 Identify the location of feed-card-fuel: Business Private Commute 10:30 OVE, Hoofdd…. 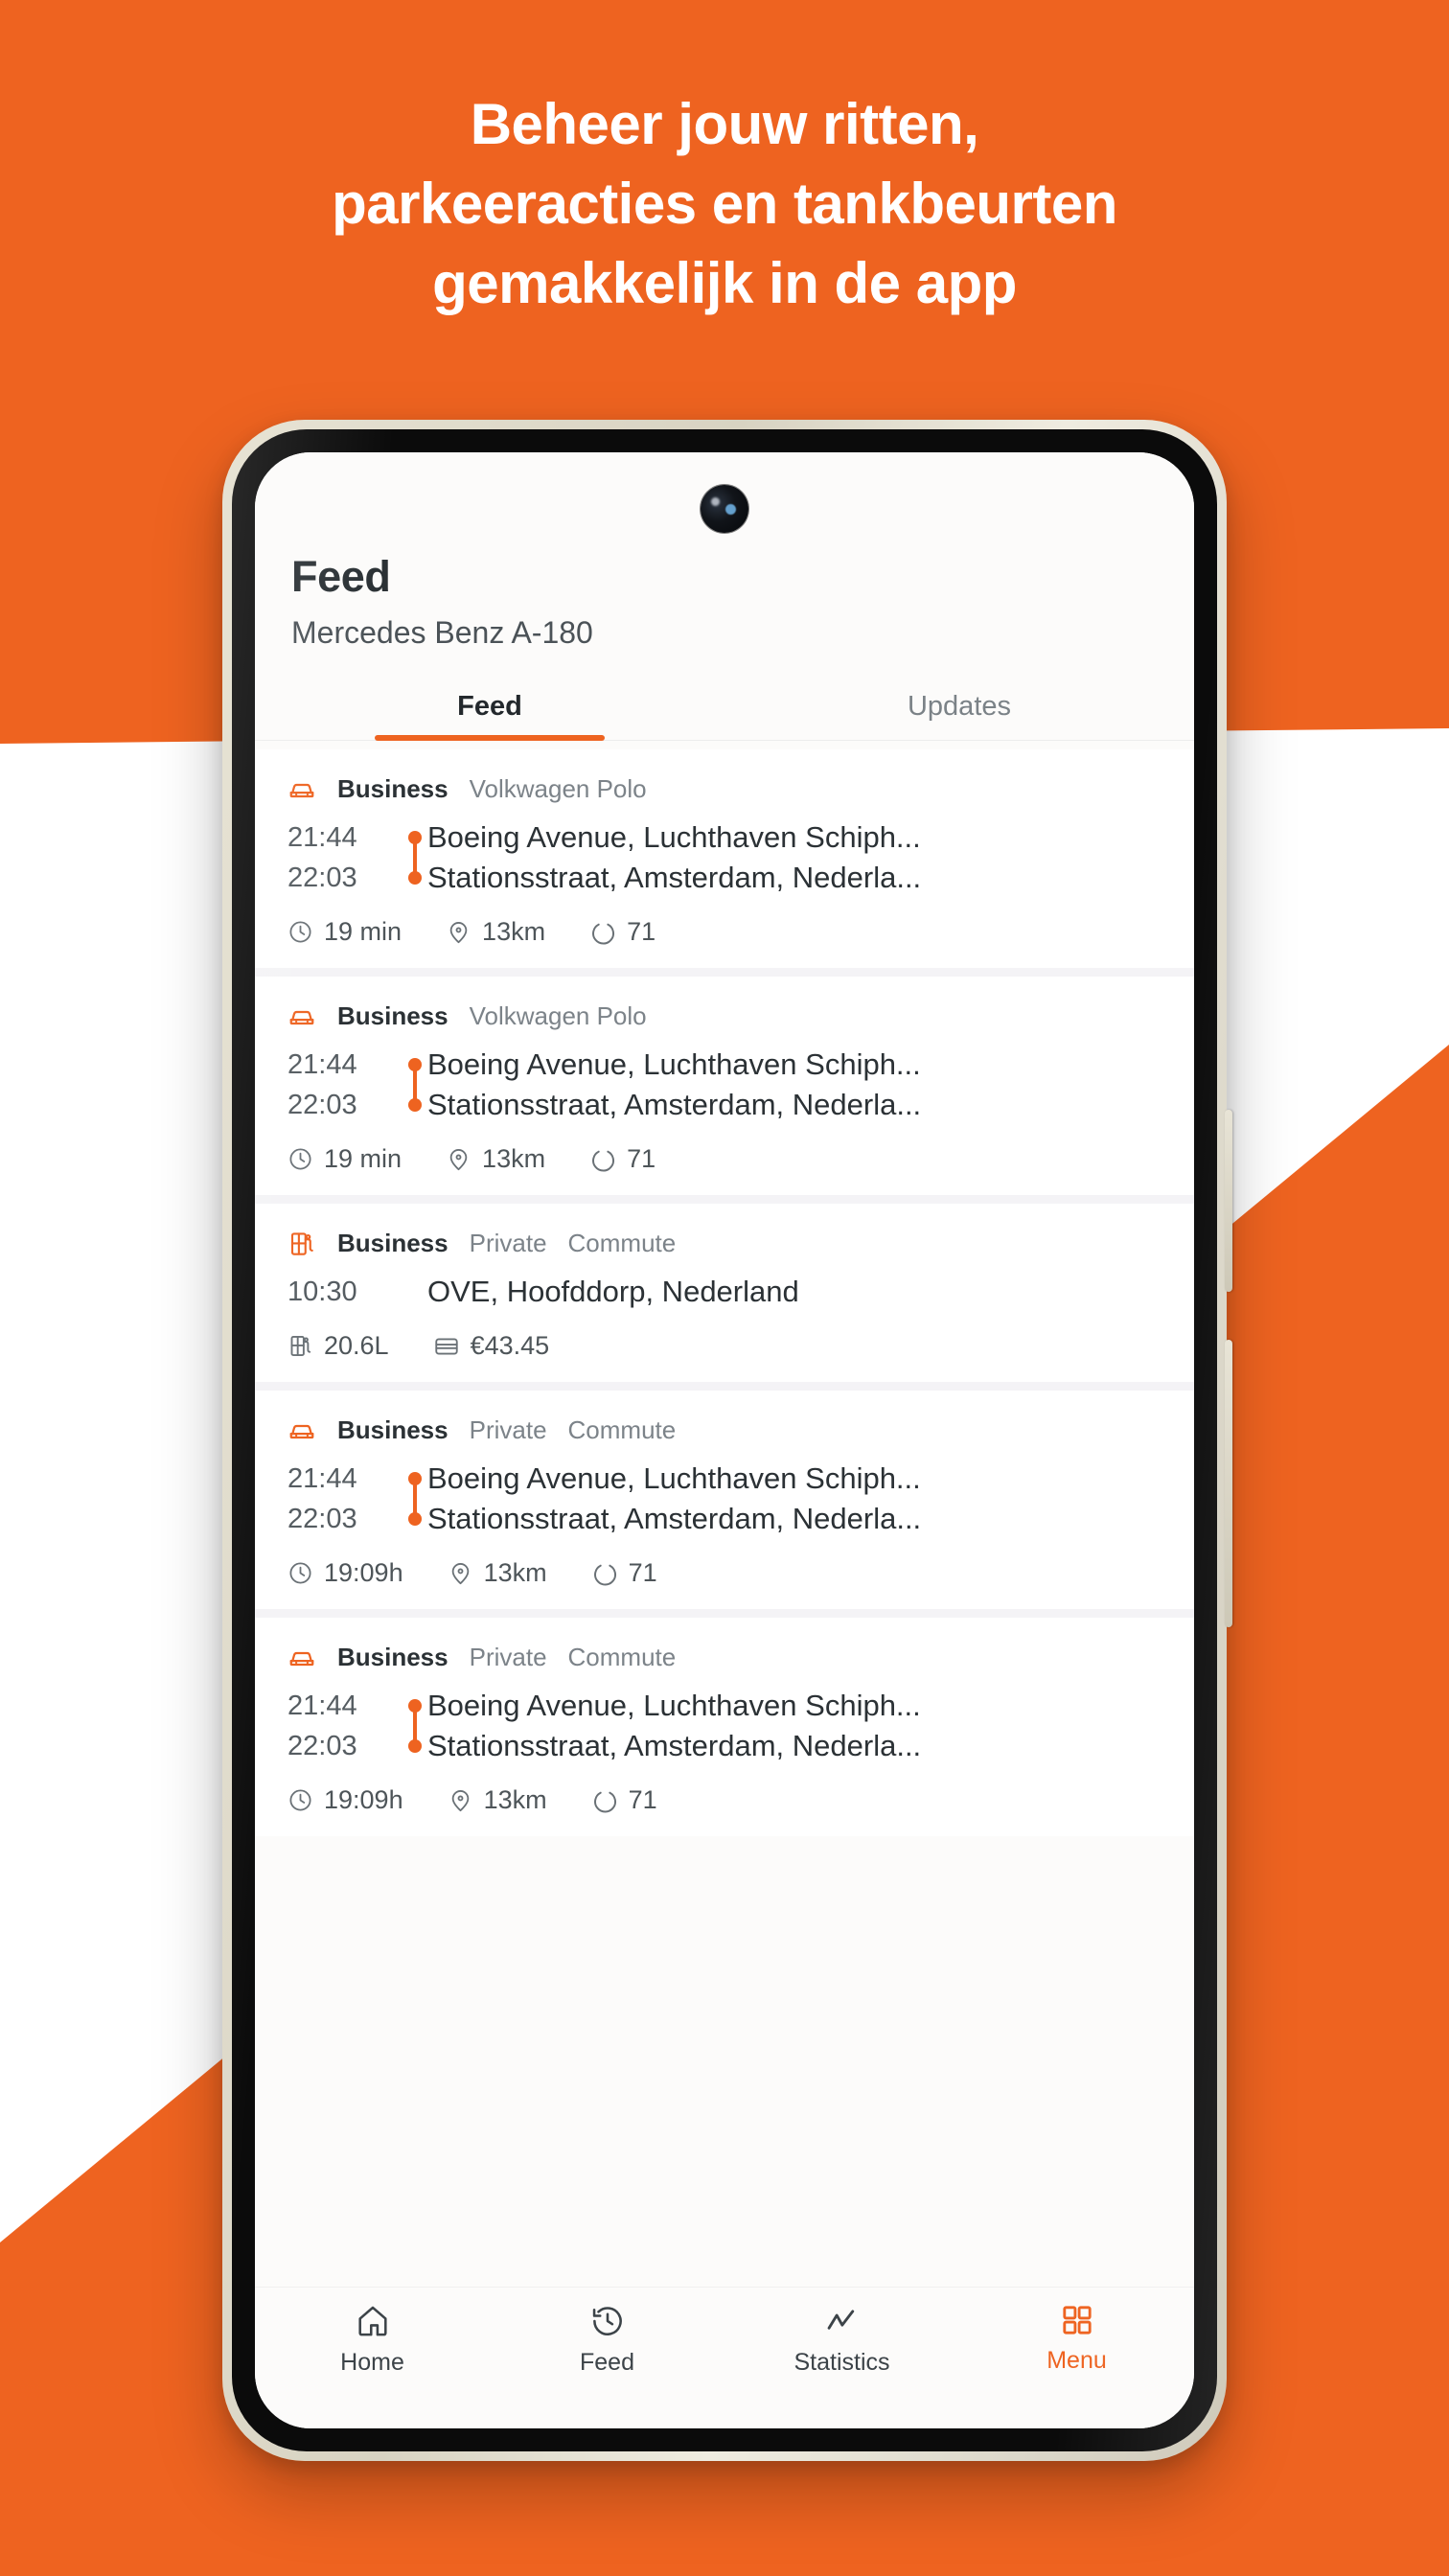
(724, 1293).